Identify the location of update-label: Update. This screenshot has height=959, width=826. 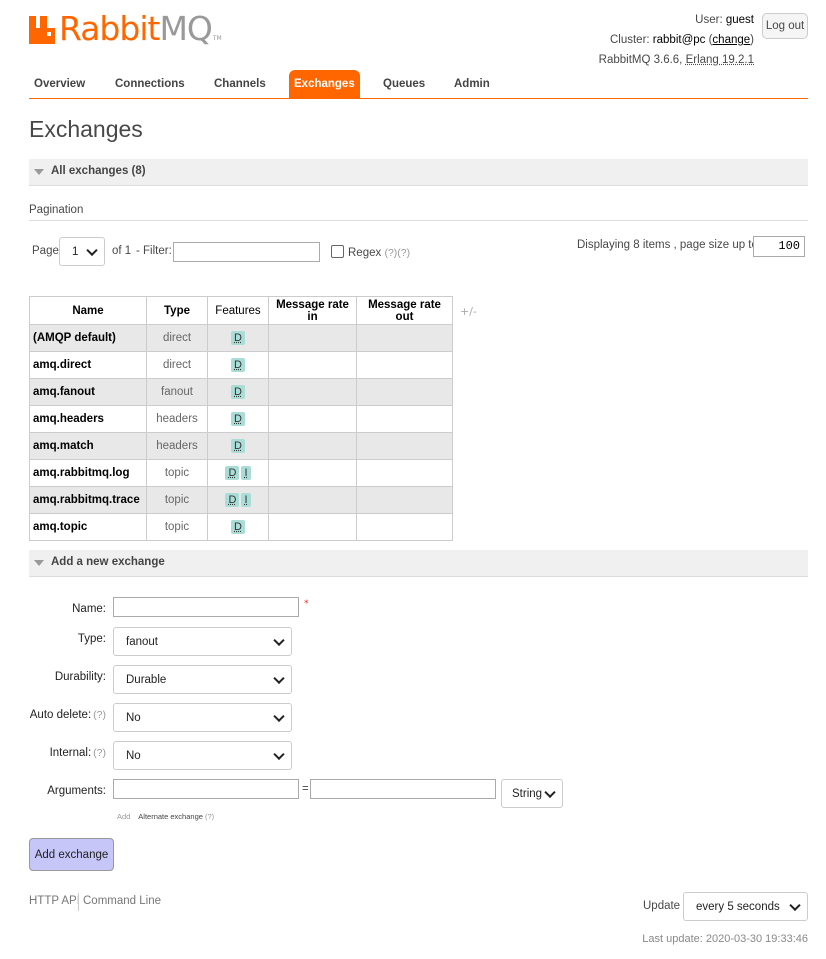
(662, 906).